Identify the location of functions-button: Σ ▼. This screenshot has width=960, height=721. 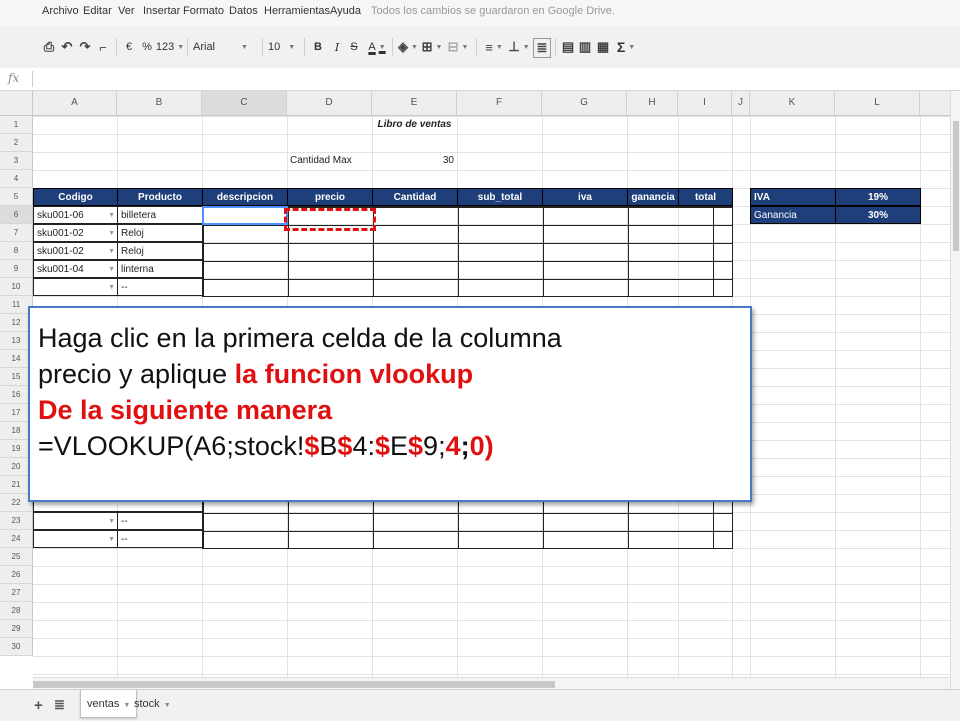
(626, 47).